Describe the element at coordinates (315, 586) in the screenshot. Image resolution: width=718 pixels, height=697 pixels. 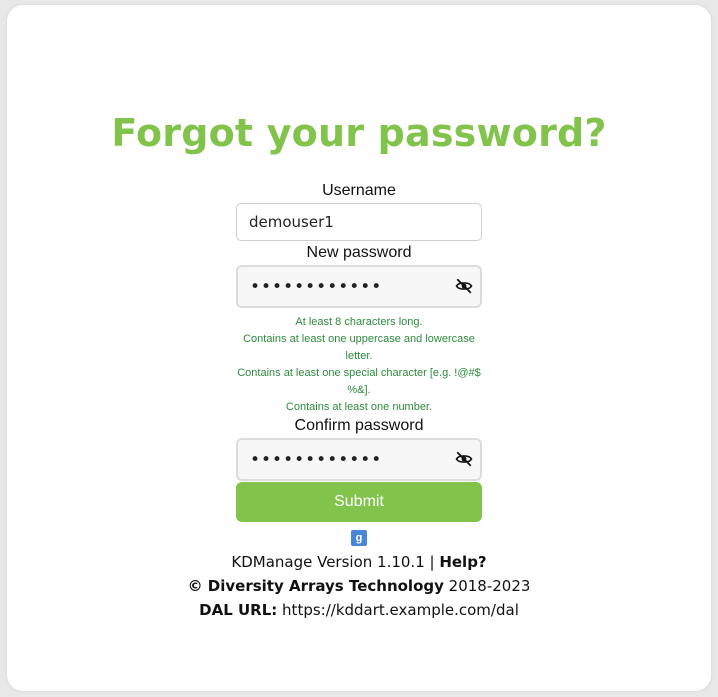
I see `copyright-org: © Diversity Arrays Technology` at that location.